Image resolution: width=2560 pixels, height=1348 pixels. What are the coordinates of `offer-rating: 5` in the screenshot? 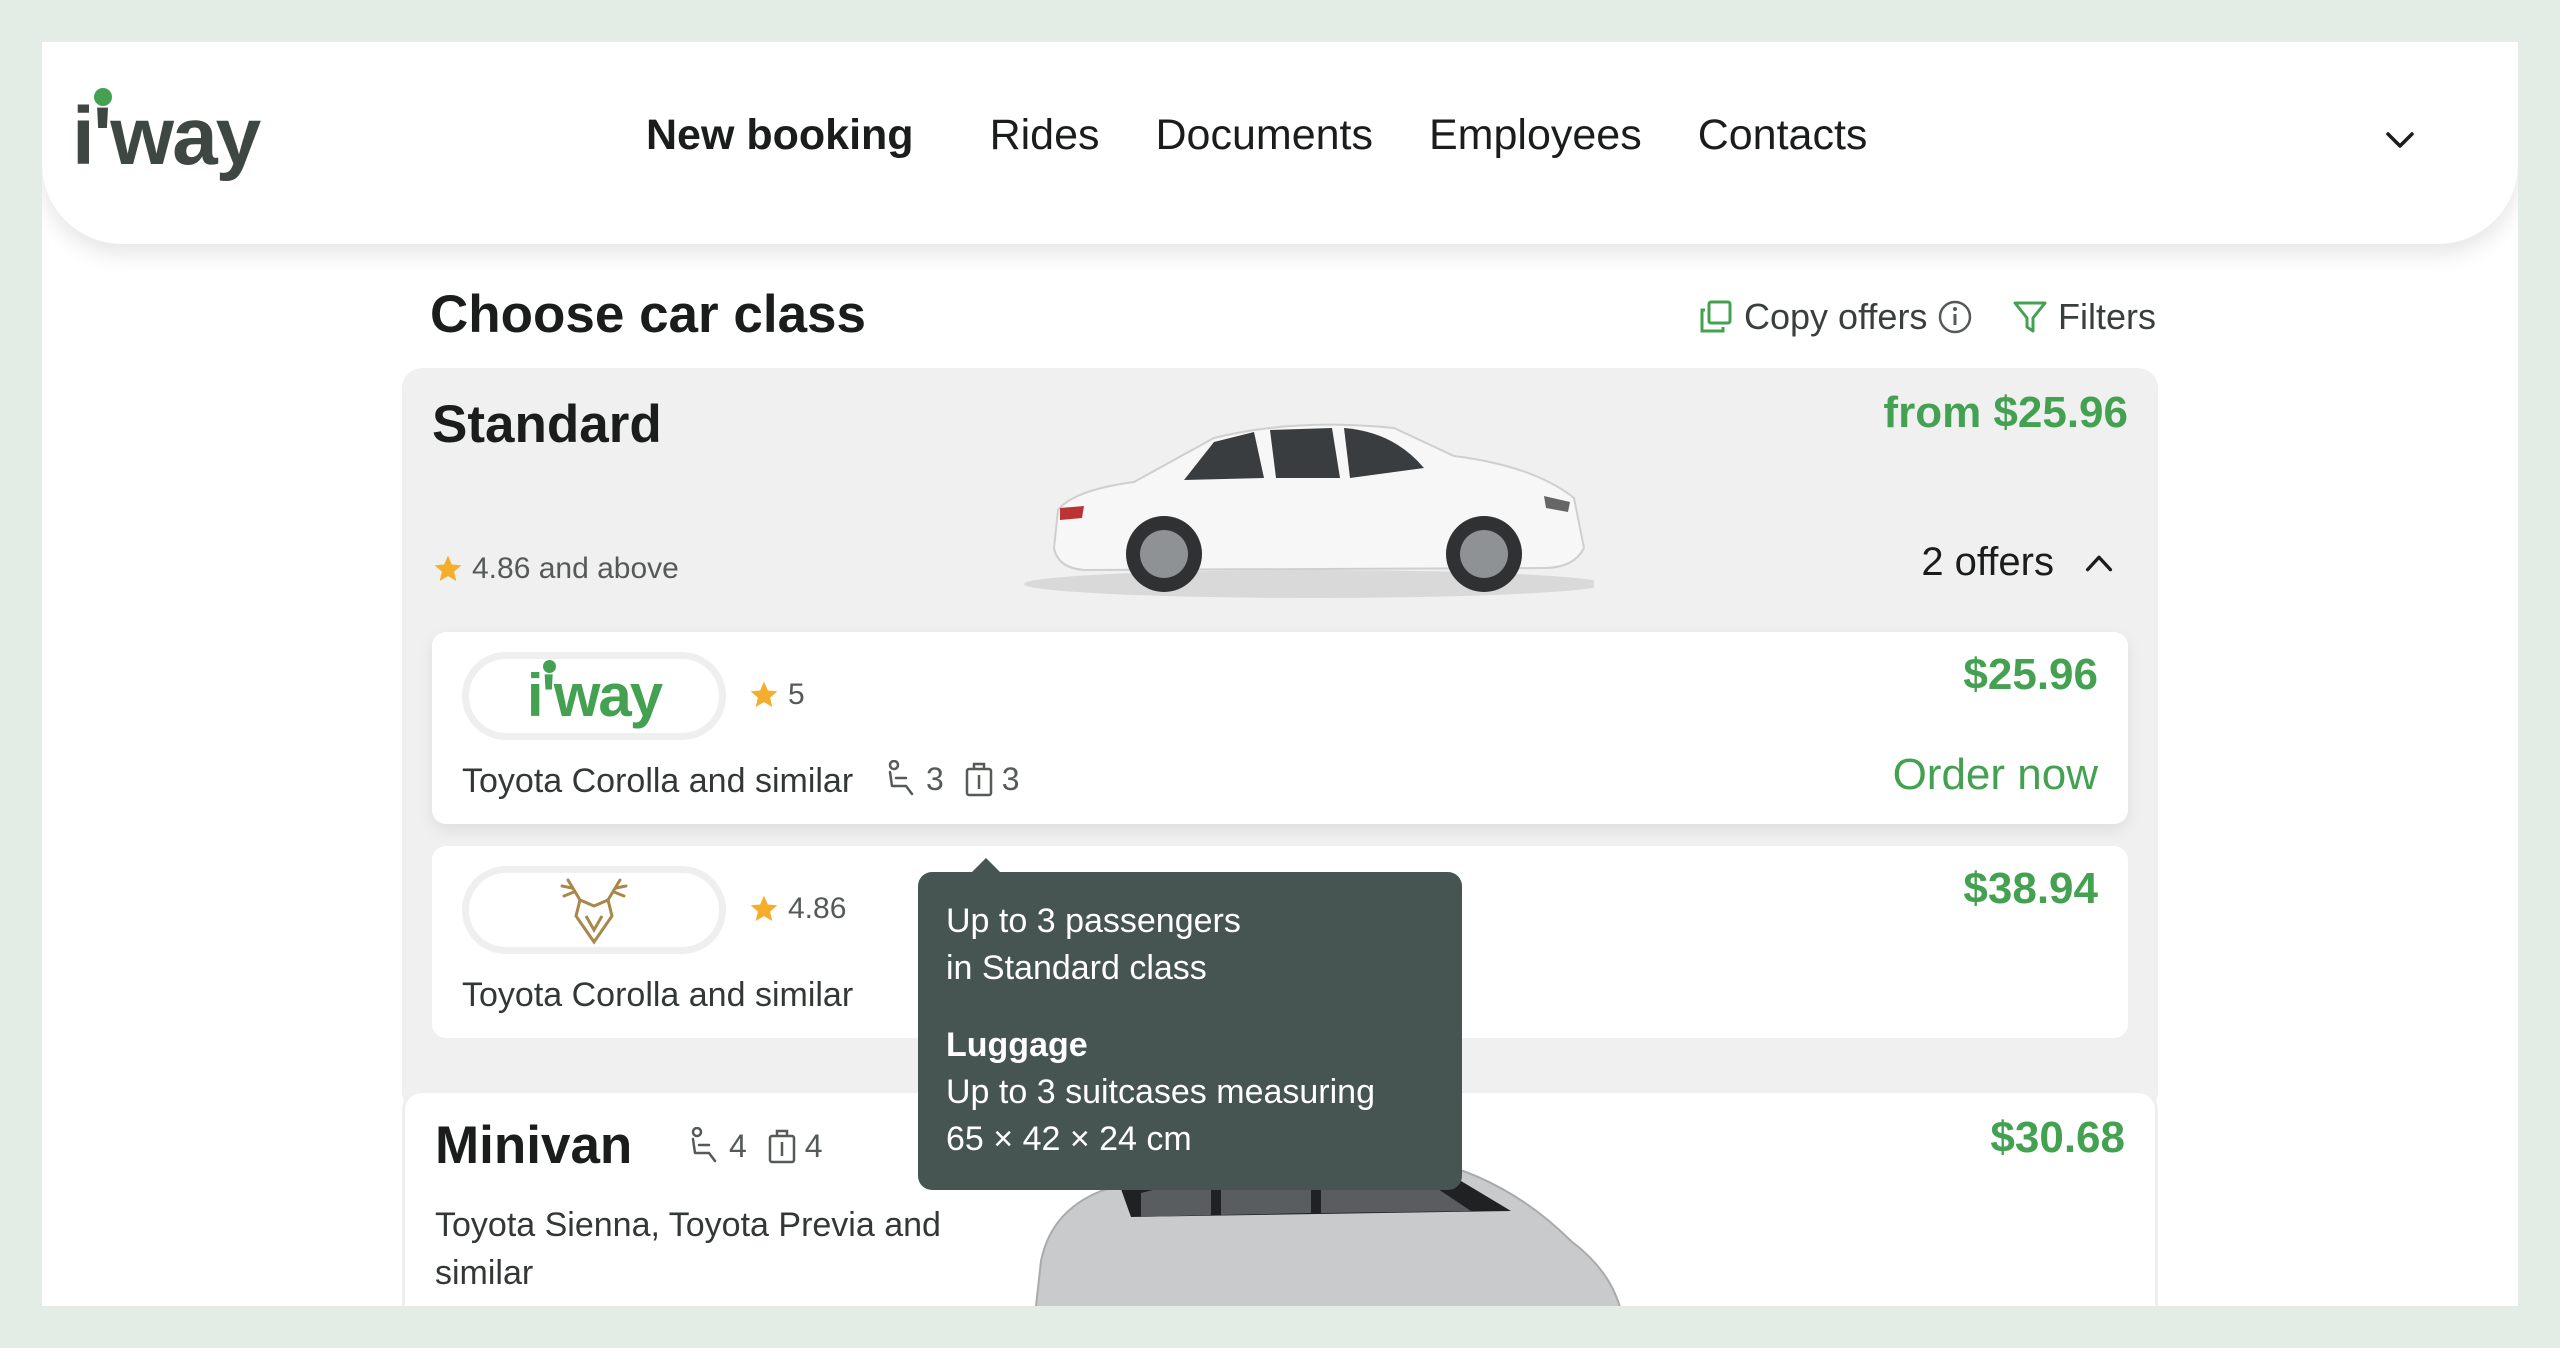 It's located at (776, 695).